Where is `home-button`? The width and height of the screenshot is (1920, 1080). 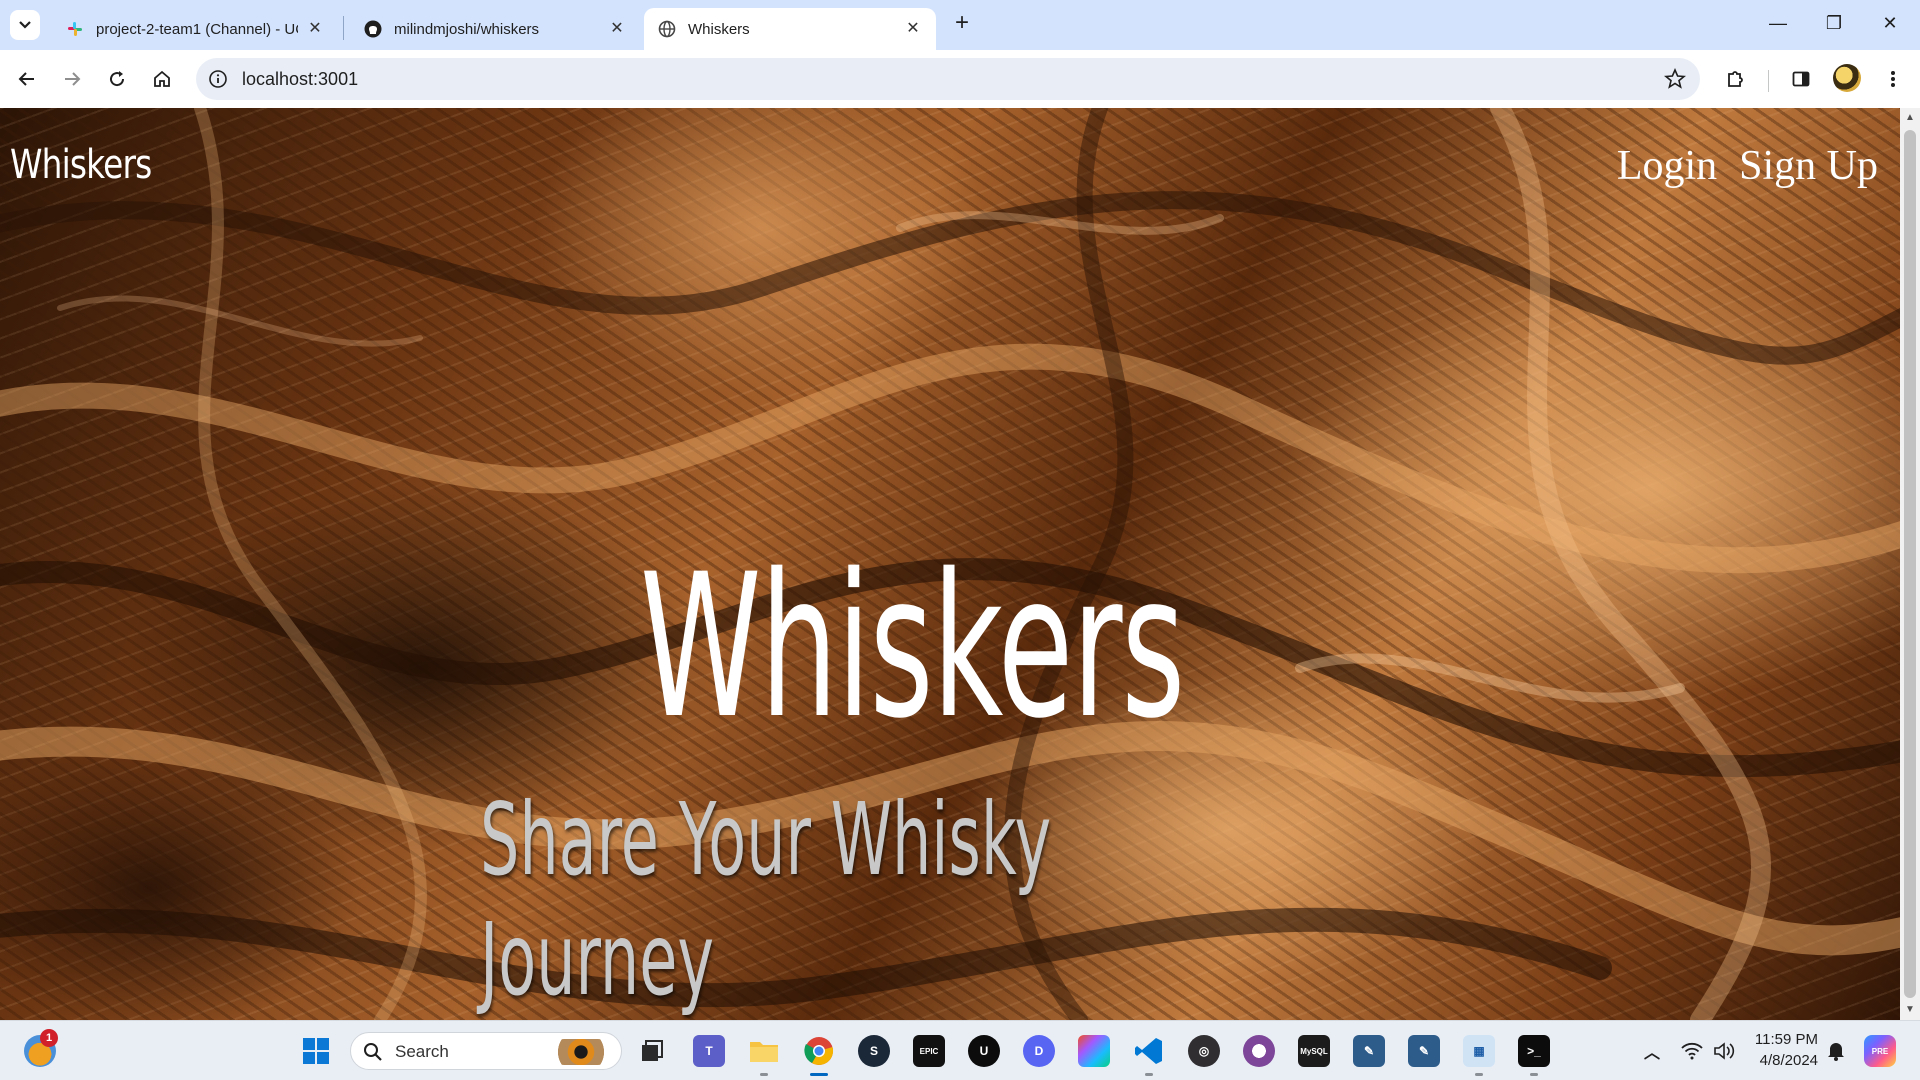 home-button is located at coordinates (162, 79).